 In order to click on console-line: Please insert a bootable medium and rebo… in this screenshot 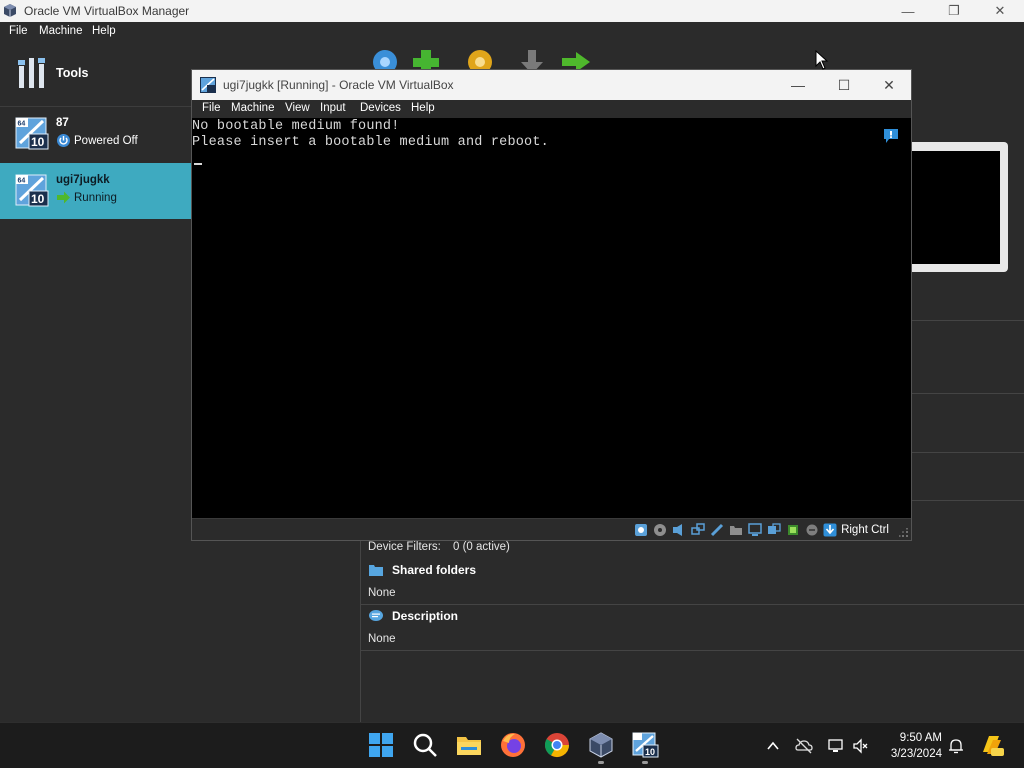, I will do `click(370, 142)`.